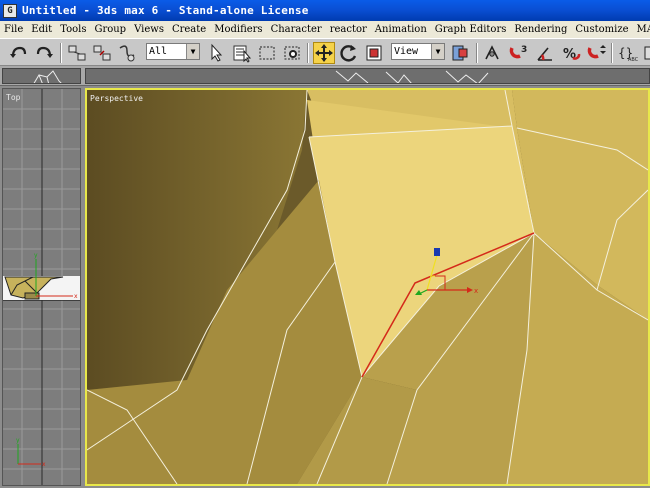  I want to click on top-viewport: y x y x Top, so click(41, 287).